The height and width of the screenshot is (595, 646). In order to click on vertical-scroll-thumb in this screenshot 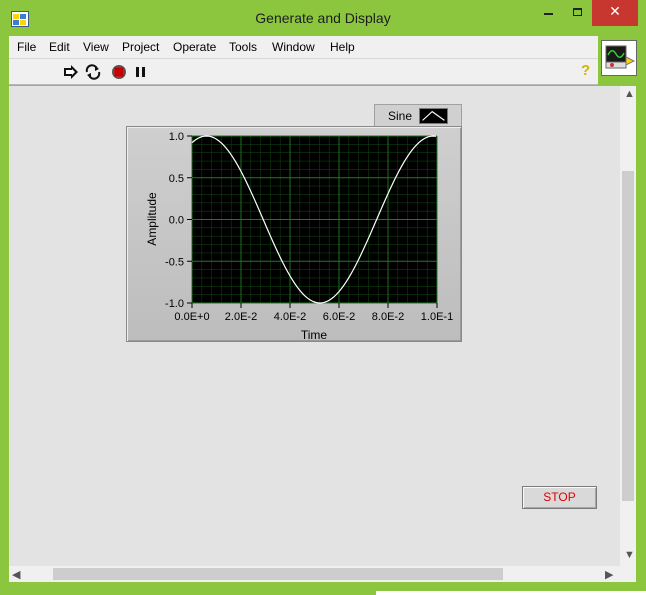, I will do `click(628, 336)`.